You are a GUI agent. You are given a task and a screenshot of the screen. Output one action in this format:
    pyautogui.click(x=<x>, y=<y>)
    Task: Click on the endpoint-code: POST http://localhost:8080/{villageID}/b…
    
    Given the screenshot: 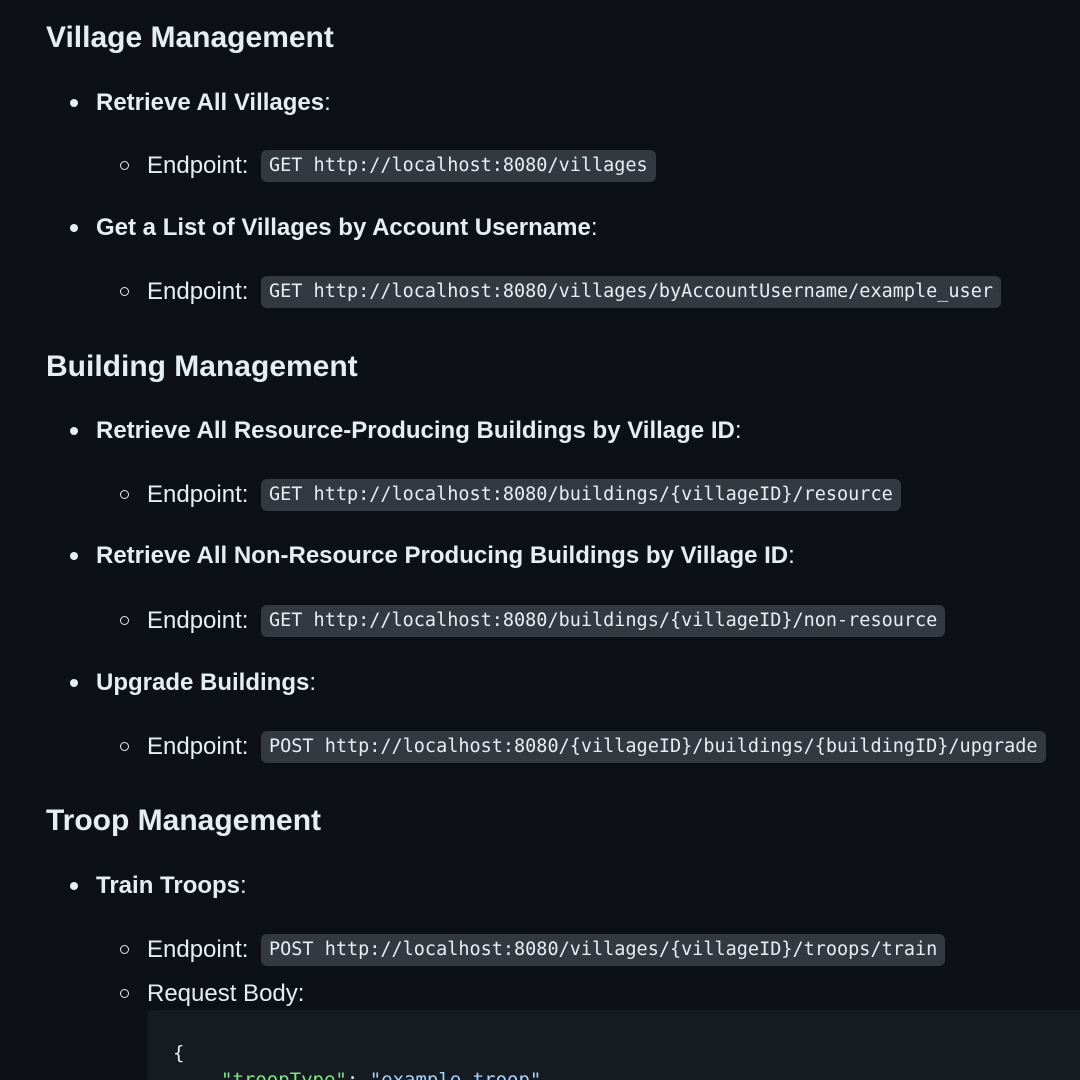 What is the action you would take?
    pyautogui.click(x=653, y=747)
    